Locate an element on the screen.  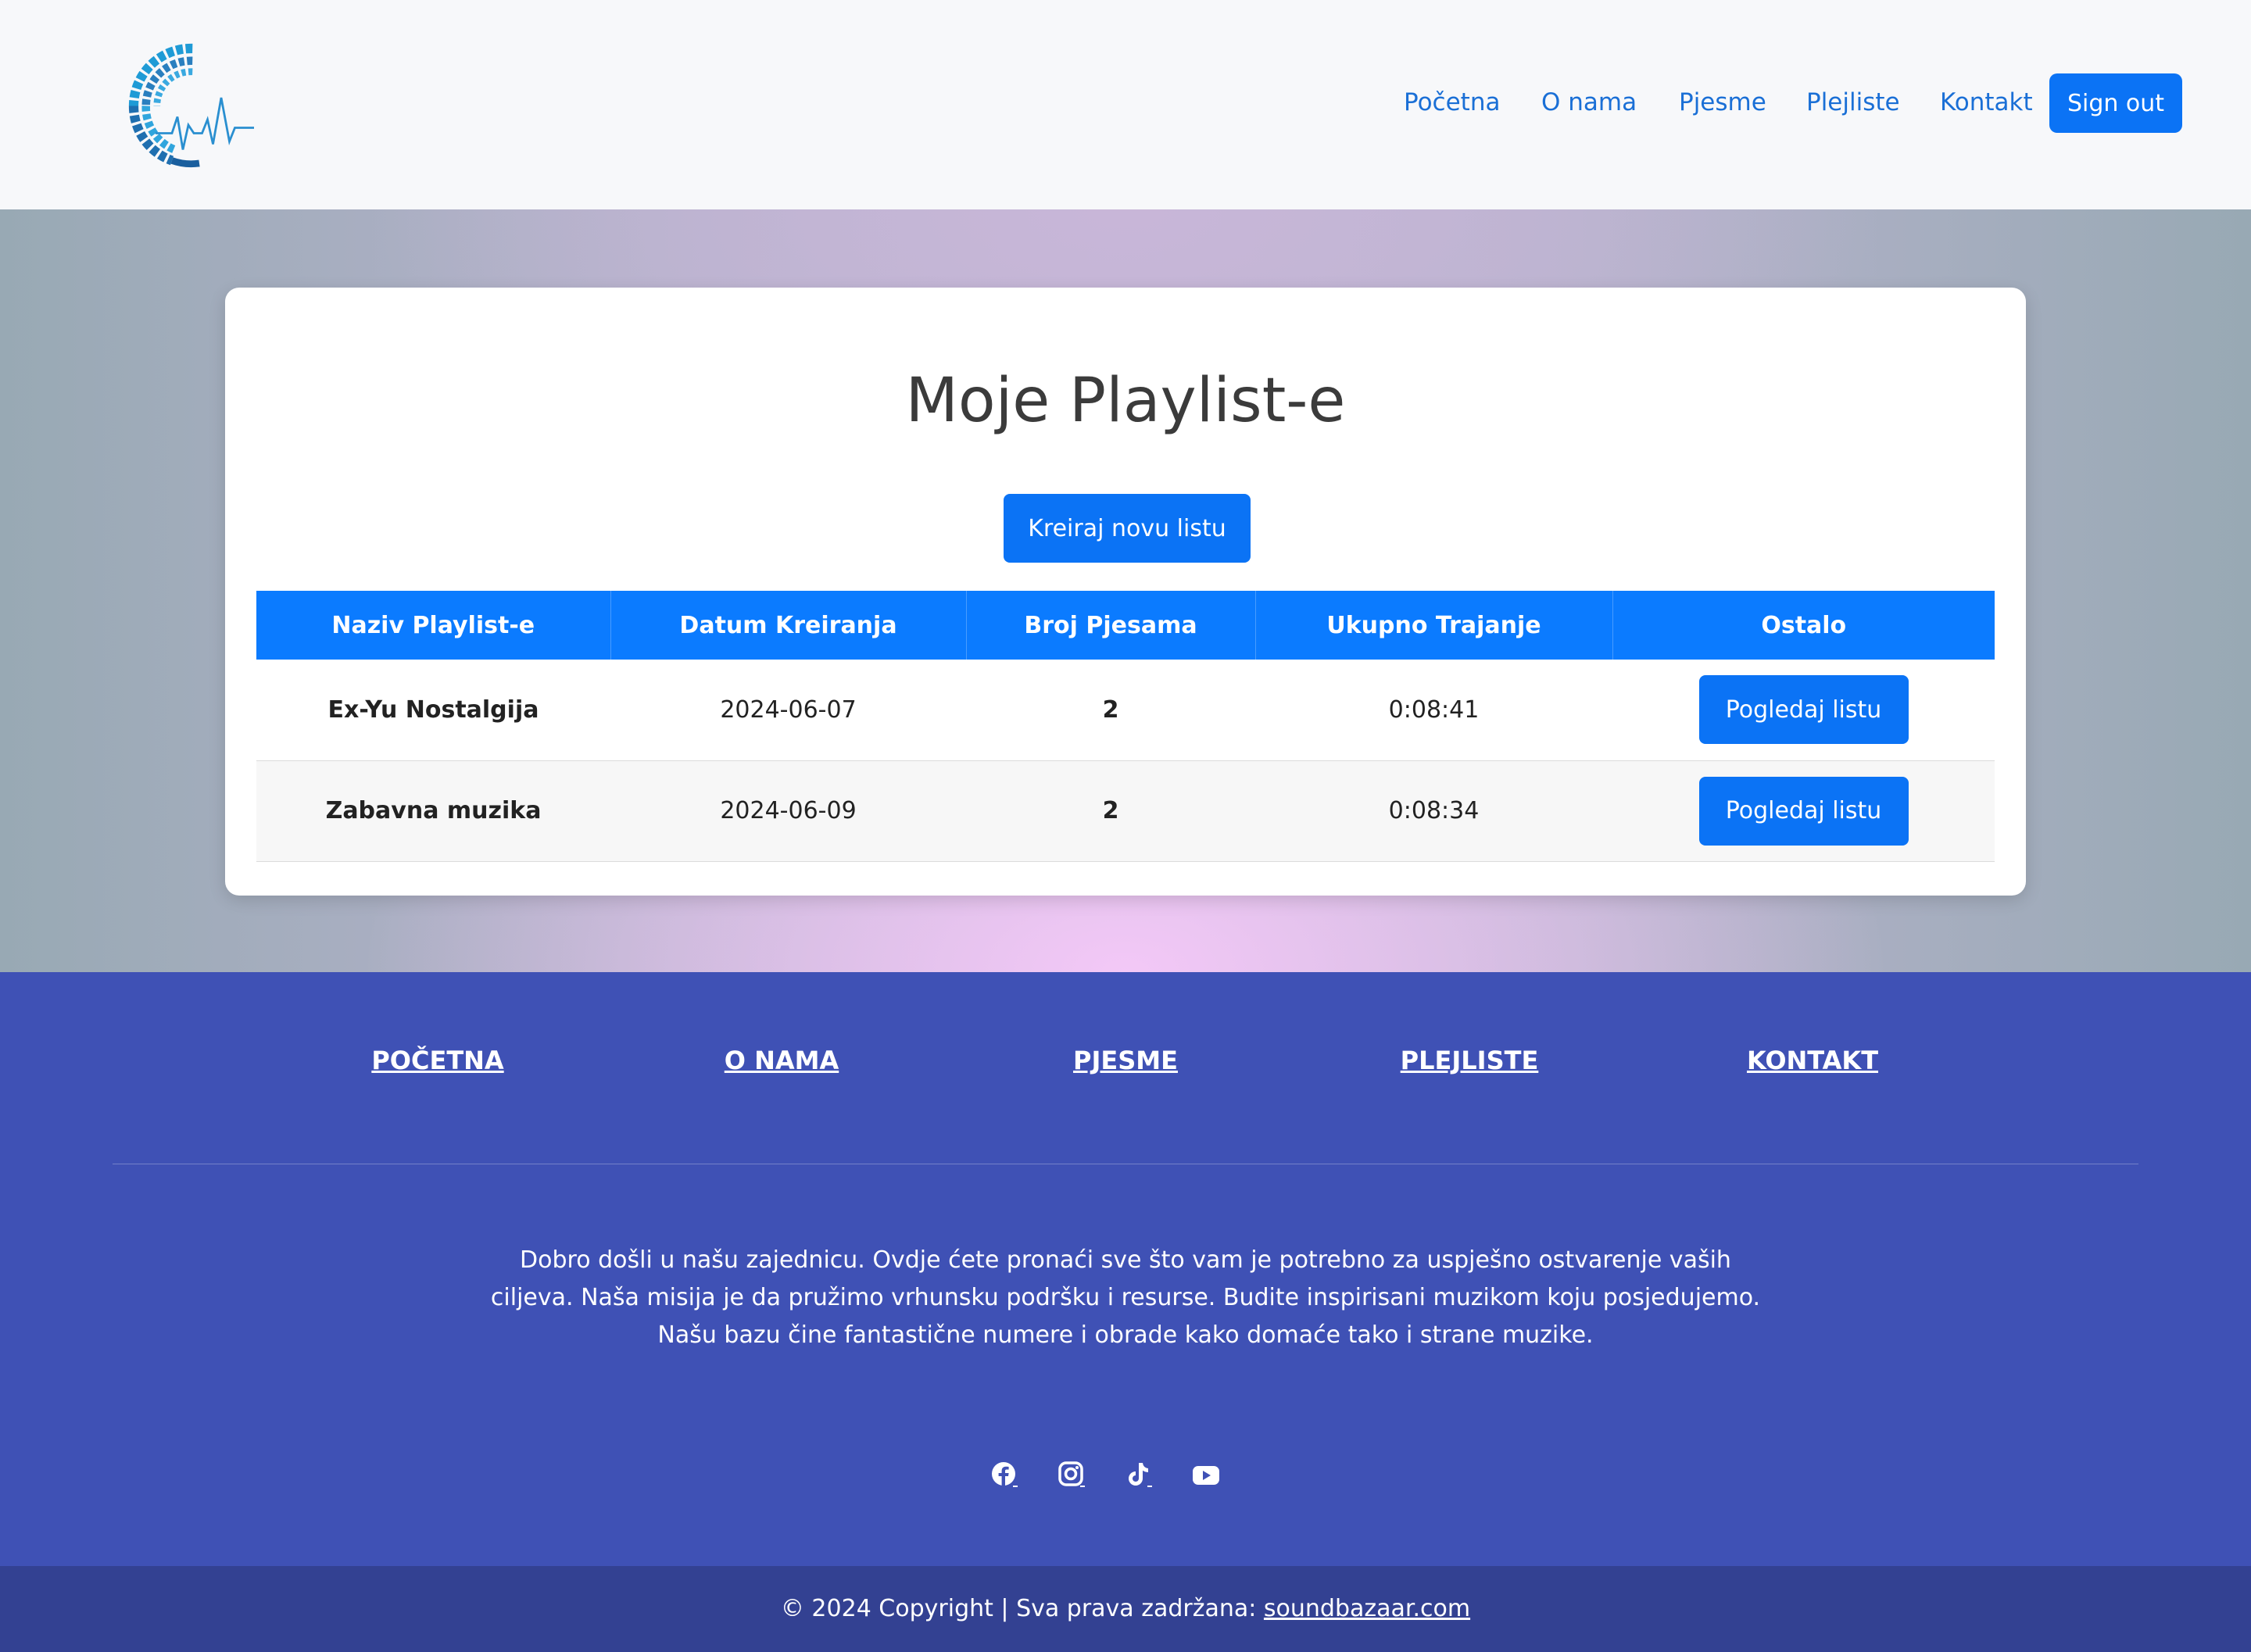
logo is located at coordinates (185, 106).